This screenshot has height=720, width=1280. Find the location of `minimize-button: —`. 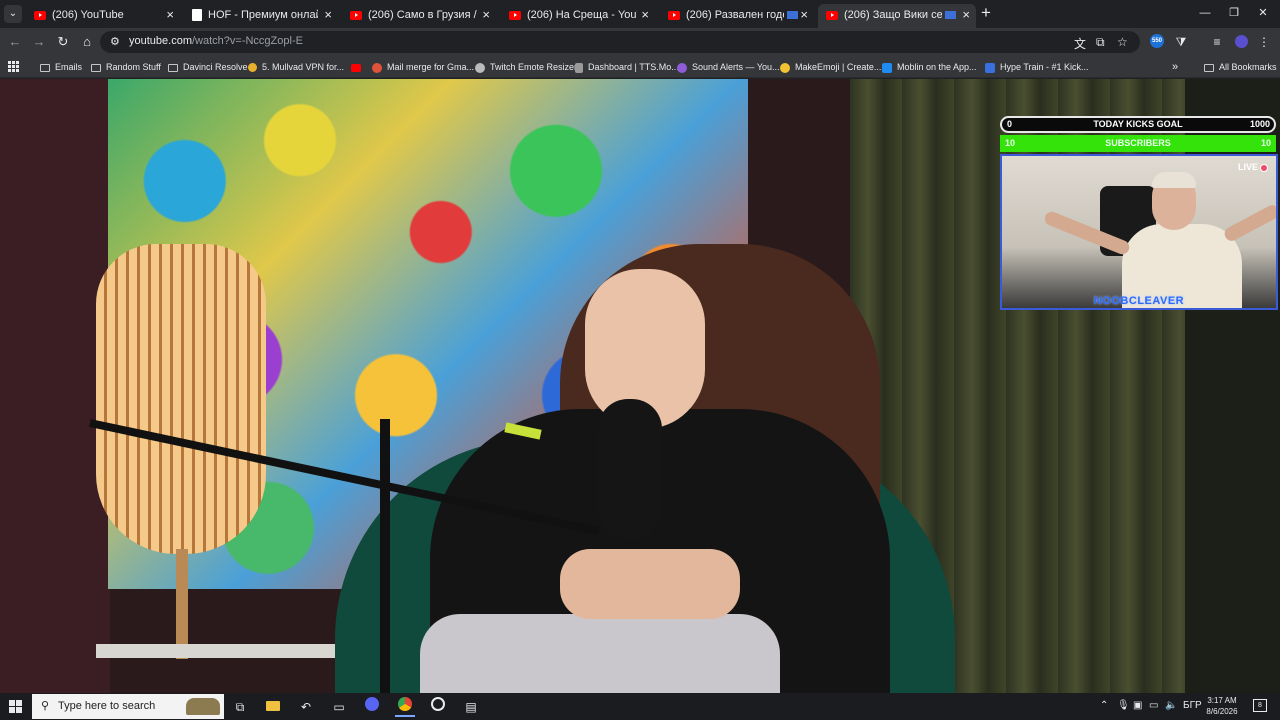

minimize-button: — is located at coordinates (1205, 13).